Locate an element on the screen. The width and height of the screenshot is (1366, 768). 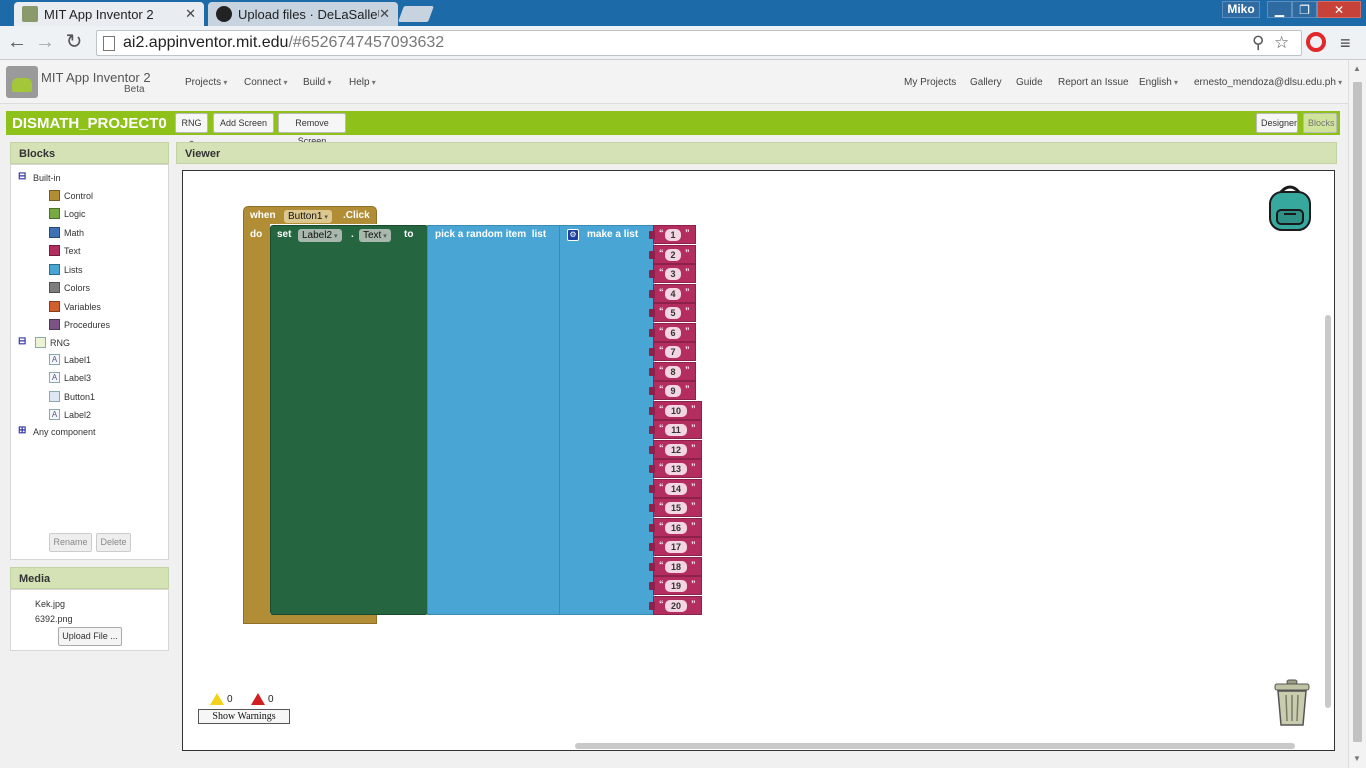
menu-projects: Projects is located at coordinates (206, 82).